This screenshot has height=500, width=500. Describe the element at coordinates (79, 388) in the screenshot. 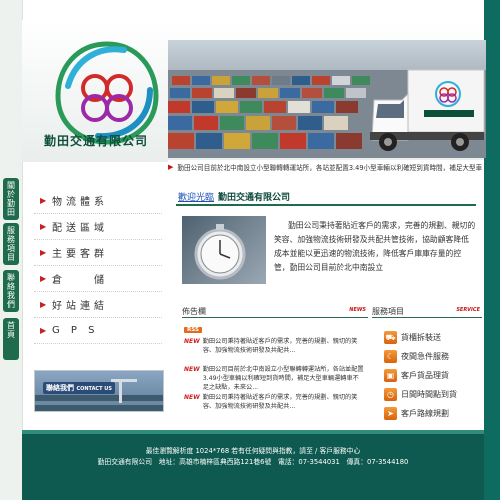

I see `contact-label: 聯絡我們 CONTACT US` at that location.